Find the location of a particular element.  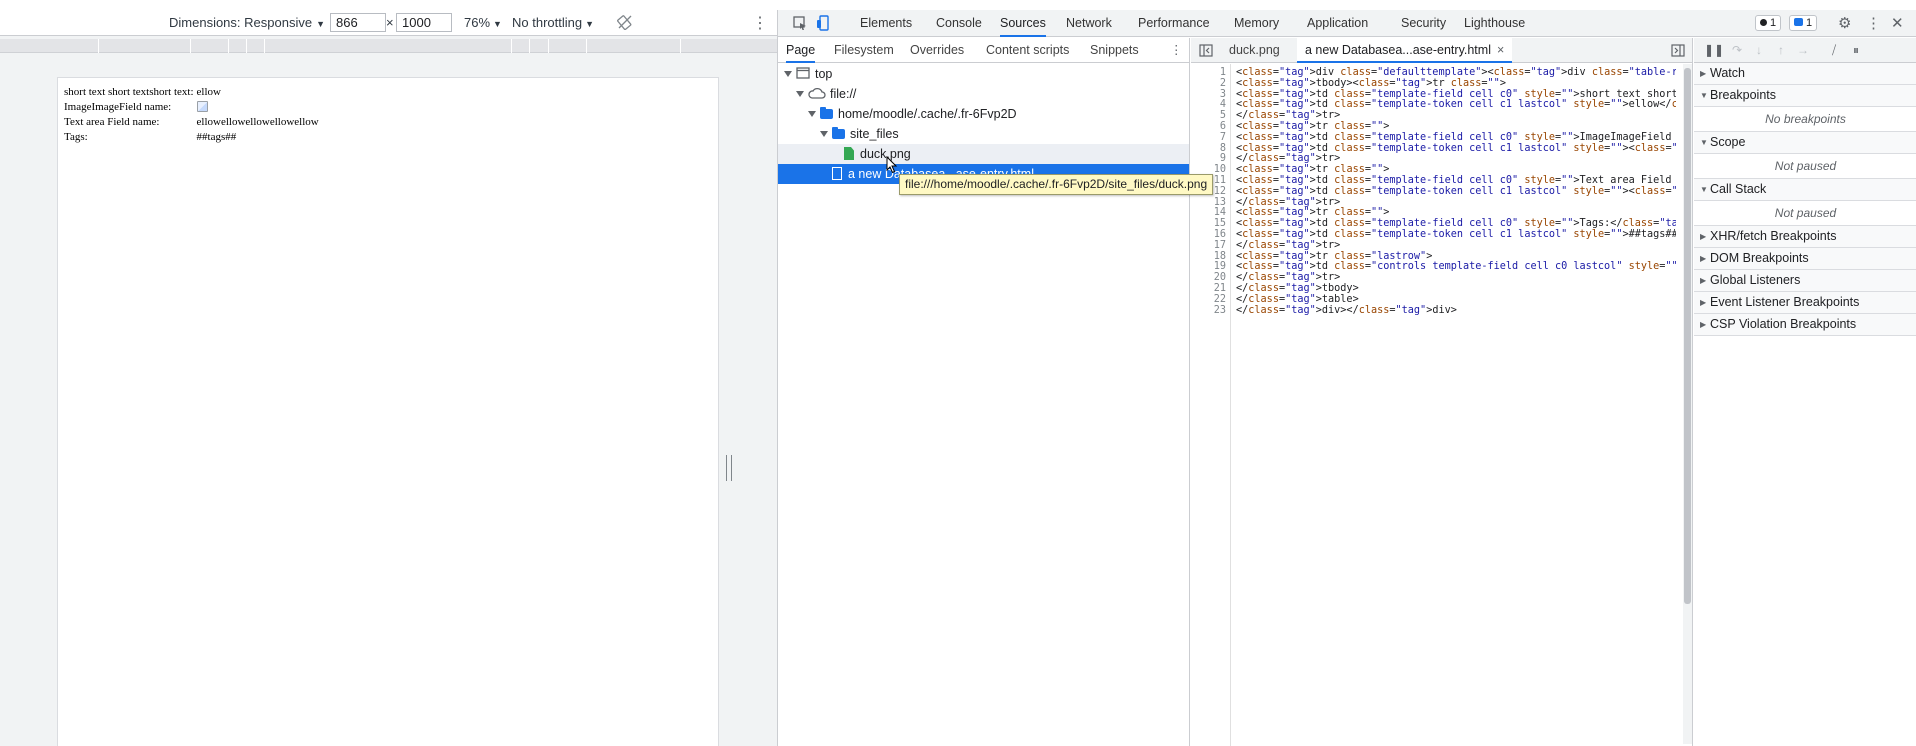

tab-security: Security is located at coordinates (1423, 23).